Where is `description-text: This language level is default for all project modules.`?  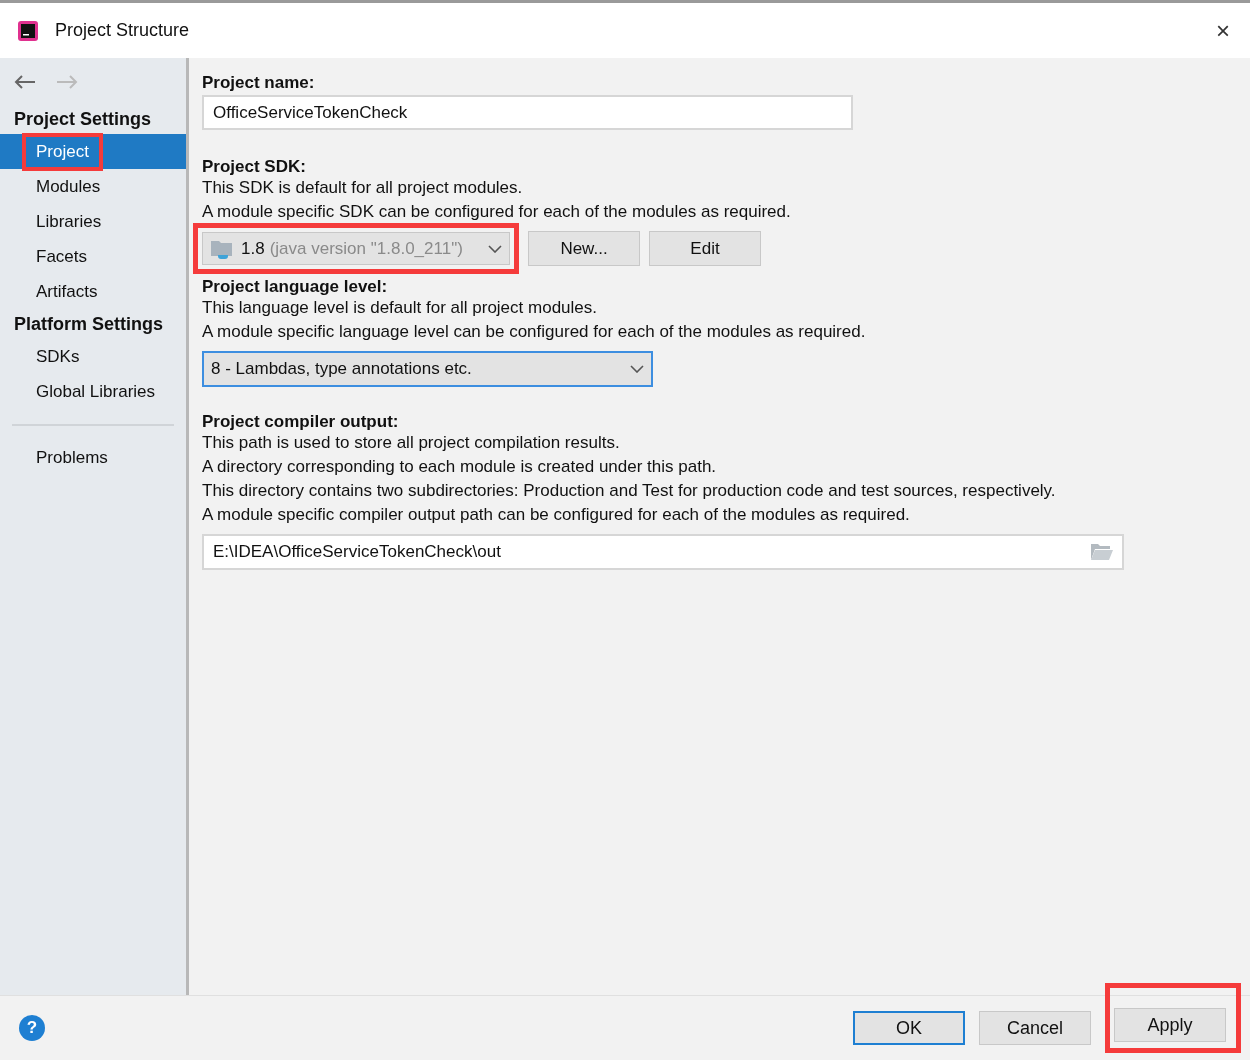
description-text: This language level is default for all project modules. is located at coordinates (400, 308).